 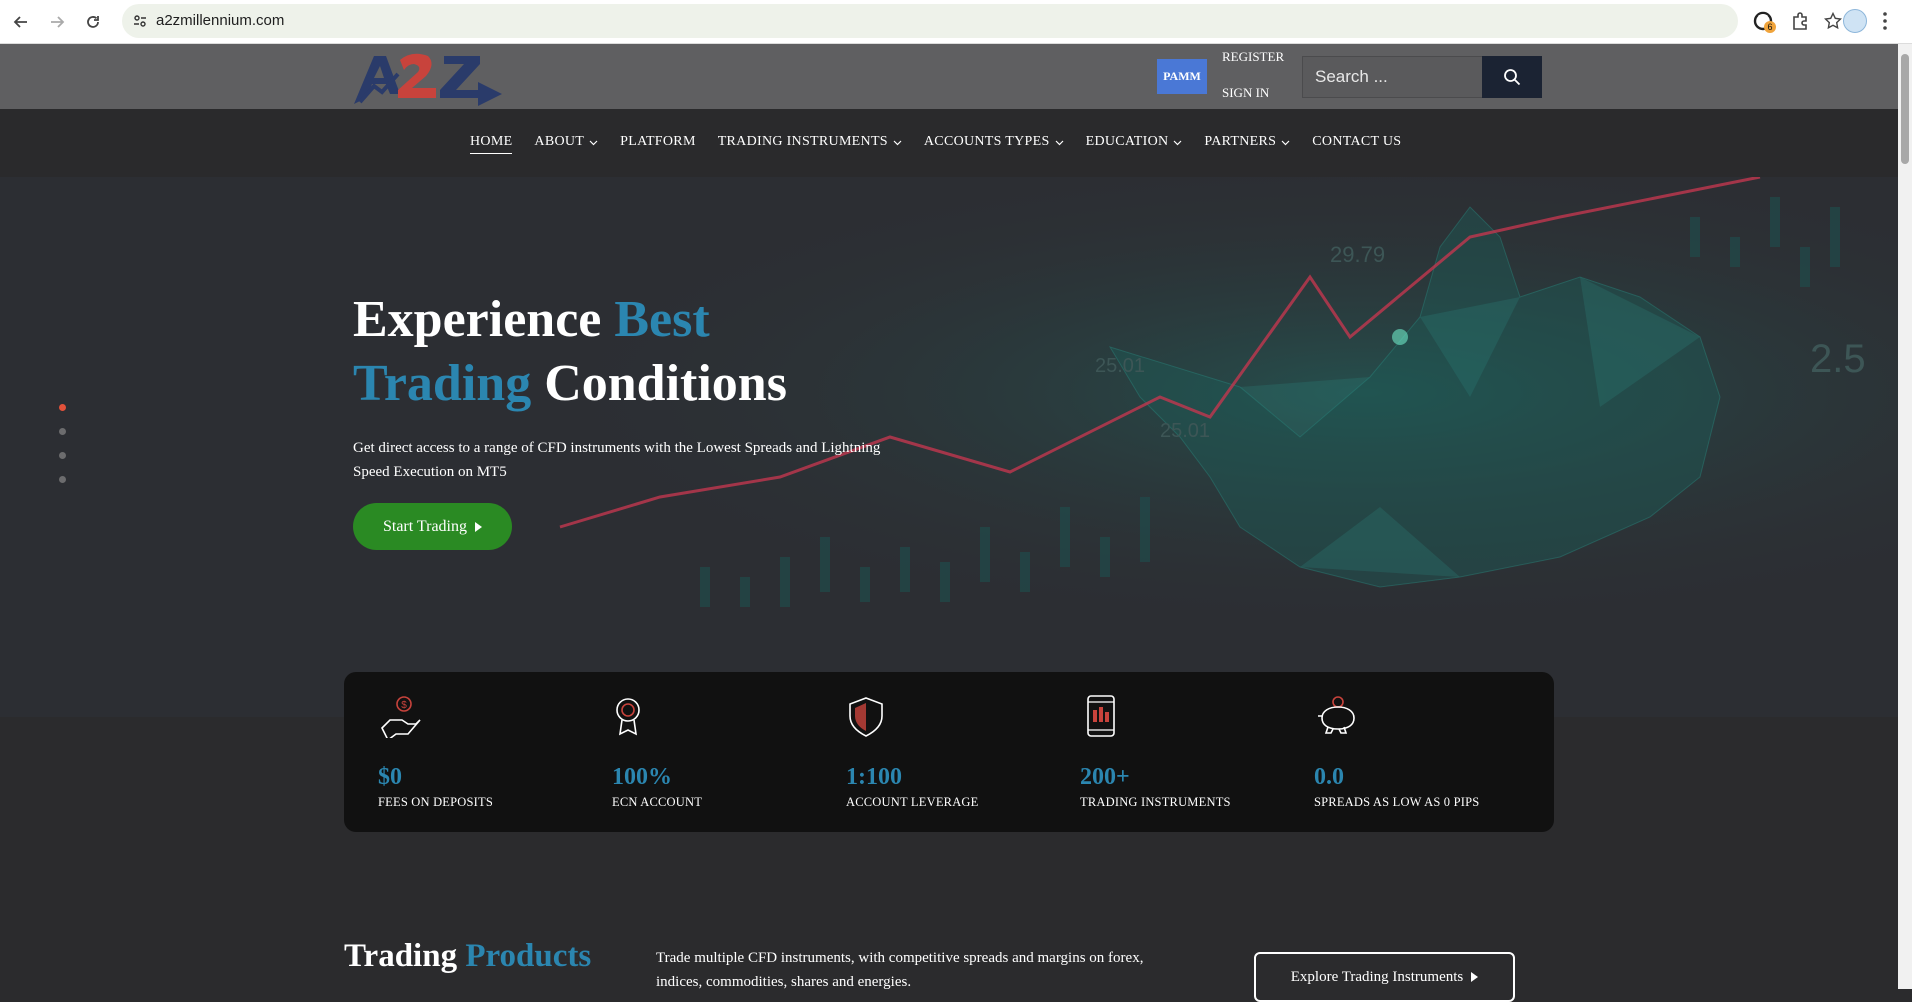 What do you see at coordinates (1392, 77) in the screenshot?
I see `search-input` at bounding box center [1392, 77].